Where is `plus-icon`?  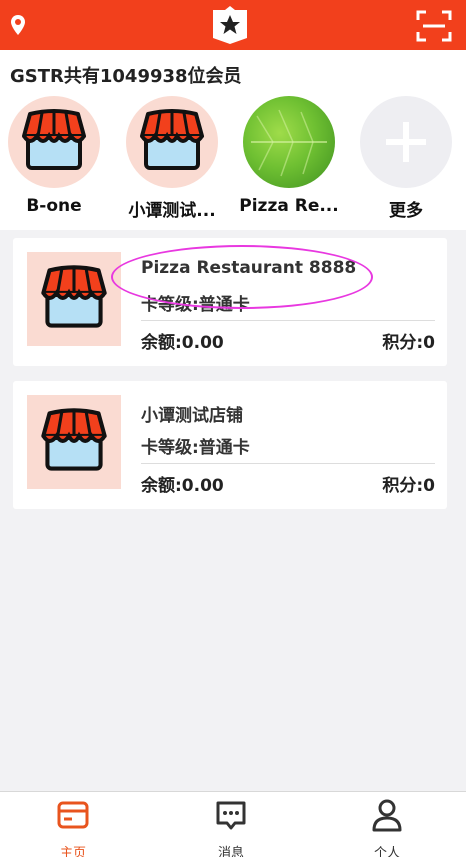 plus-icon is located at coordinates (406, 142).